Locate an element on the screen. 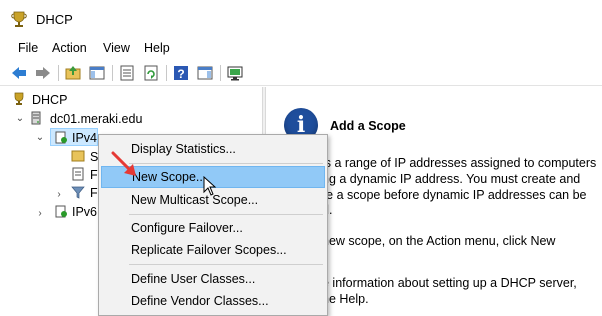 The image size is (602, 316). policies-icon is located at coordinates (78, 174).